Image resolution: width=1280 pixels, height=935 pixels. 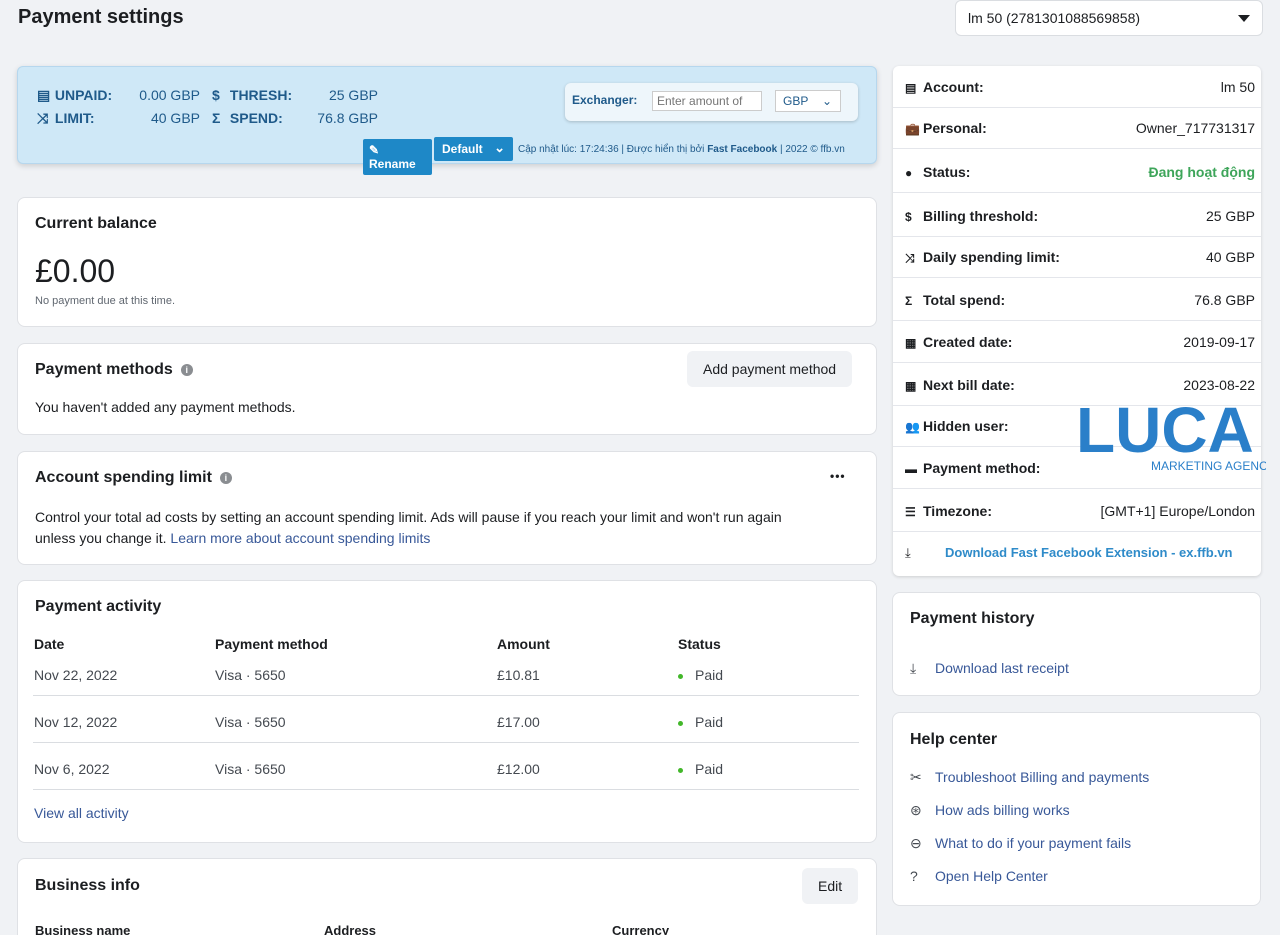 What do you see at coordinates (957, 426) in the screenshot?
I see `info-key: 👥 Hidden user:` at bounding box center [957, 426].